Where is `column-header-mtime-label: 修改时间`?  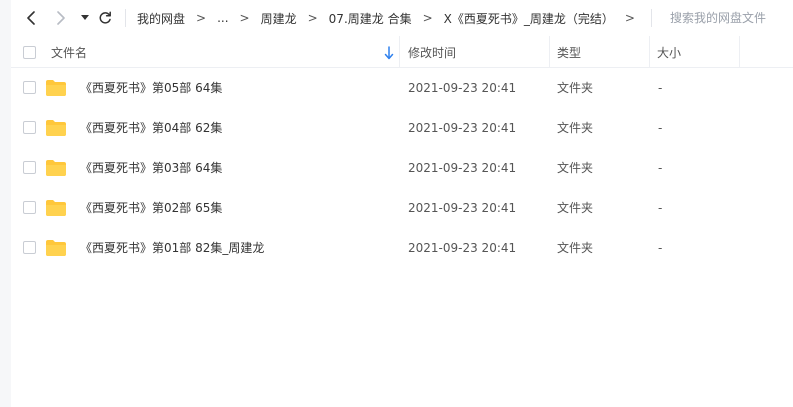
column-header-mtime-label: 修改时间 is located at coordinates (432, 52).